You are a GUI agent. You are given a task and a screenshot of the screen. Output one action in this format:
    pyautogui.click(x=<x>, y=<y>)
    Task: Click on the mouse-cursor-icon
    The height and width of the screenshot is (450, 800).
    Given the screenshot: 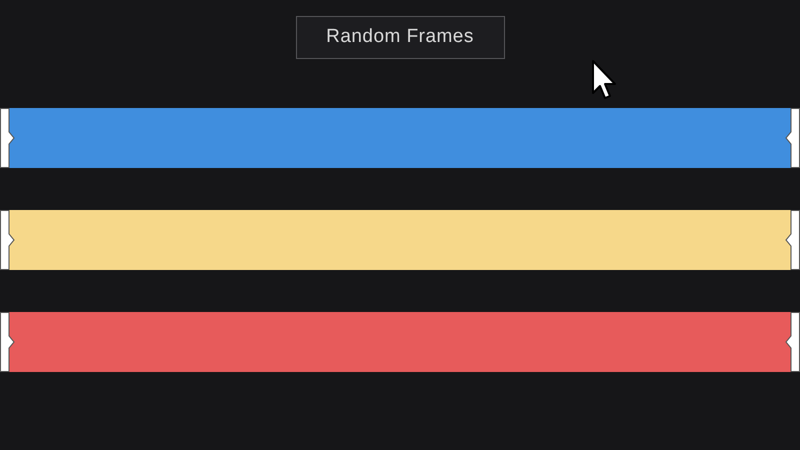 What is the action you would take?
    pyautogui.click(x=604, y=80)
    